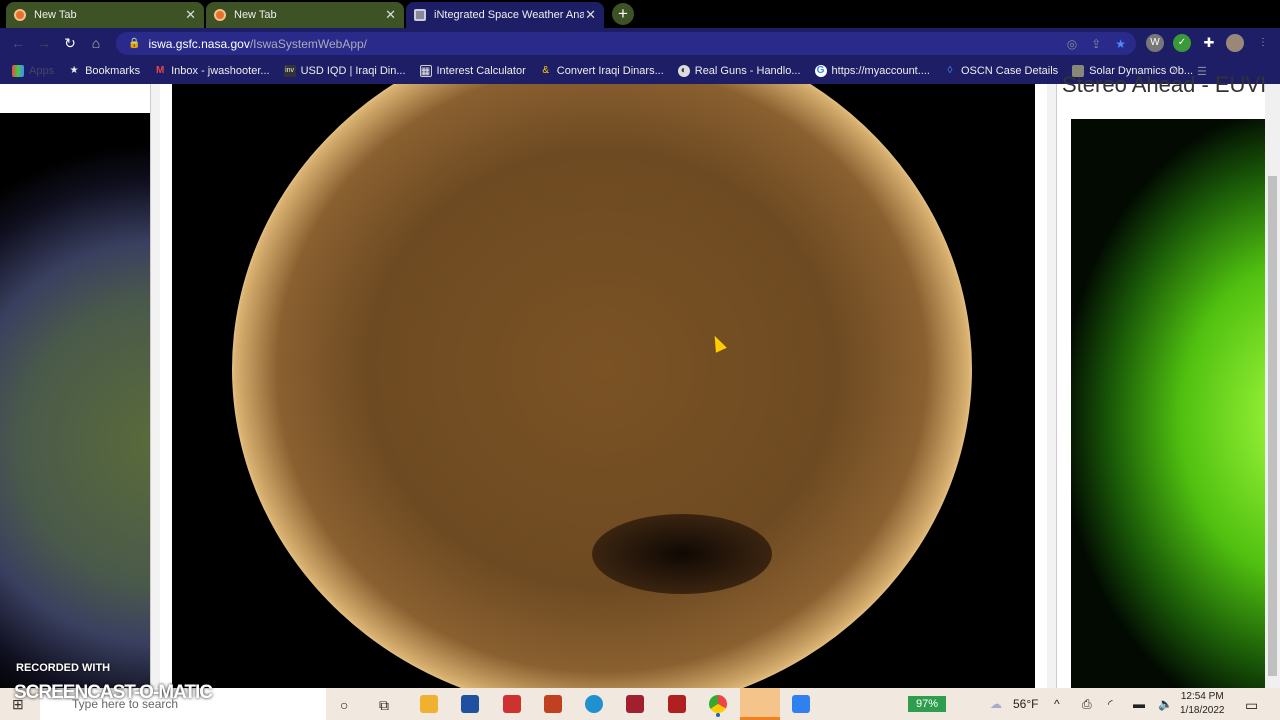 The image size is (1280, 720). Describe the element at coordinates (70, 43) in the screenshot. I see `reload-icon: ↻` at that location.